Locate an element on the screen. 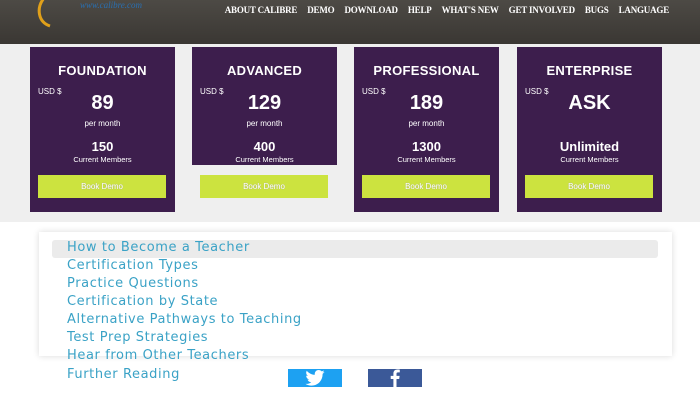 This screenshot has width=700, height=400. facebook-f-icon is located at coordinates (395, 378).